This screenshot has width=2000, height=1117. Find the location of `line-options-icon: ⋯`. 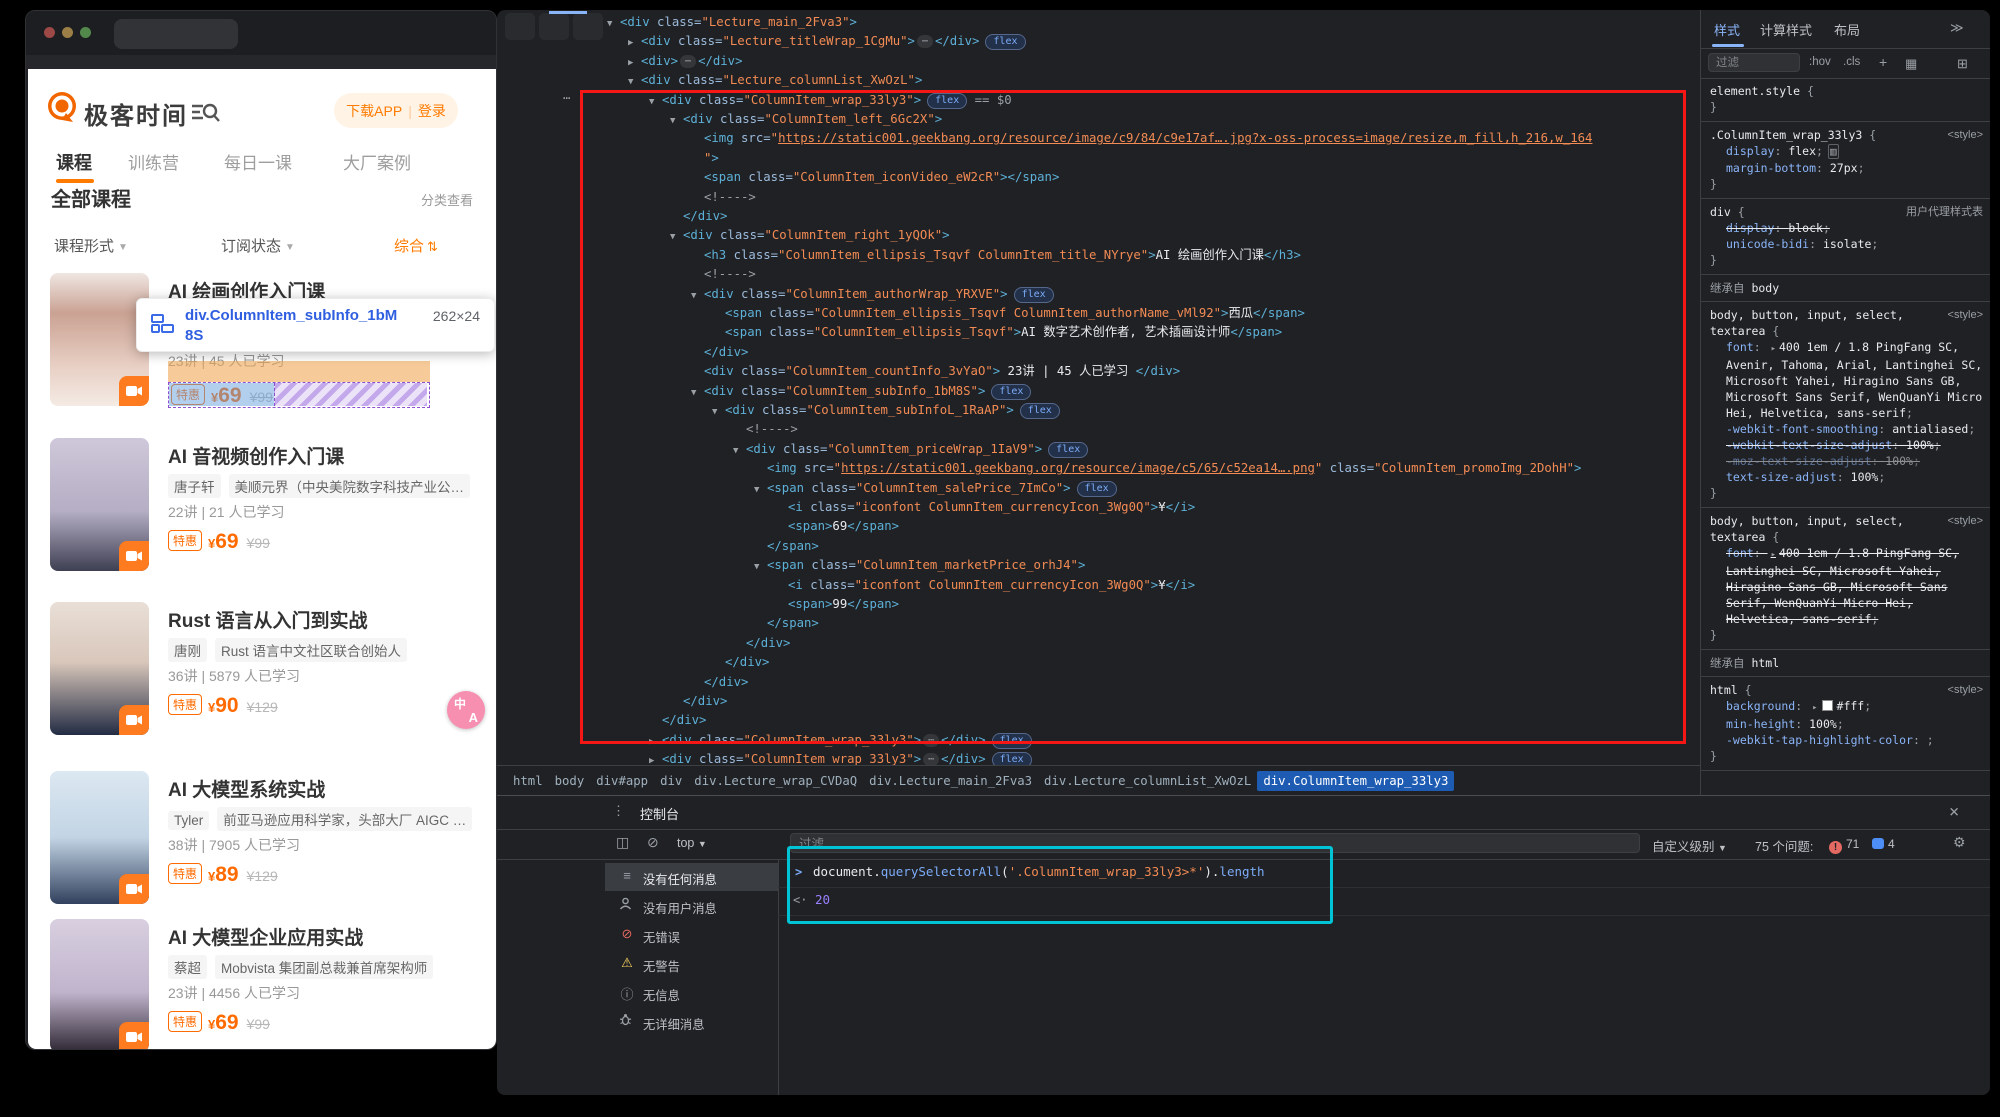

line-options-icon: ⋯ is located at coordinates (566, 98).